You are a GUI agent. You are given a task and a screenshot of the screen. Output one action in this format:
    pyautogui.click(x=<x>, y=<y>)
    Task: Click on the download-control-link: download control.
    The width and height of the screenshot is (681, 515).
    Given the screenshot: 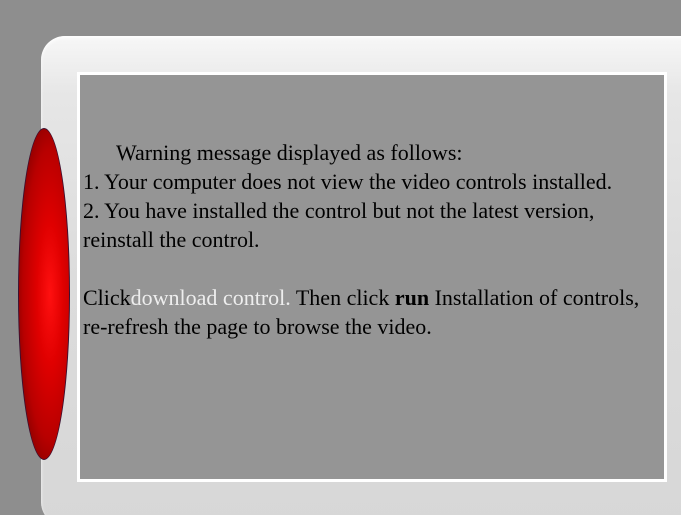 What is the action you would take?
    pyautogui.click(x=211, y=297)
    